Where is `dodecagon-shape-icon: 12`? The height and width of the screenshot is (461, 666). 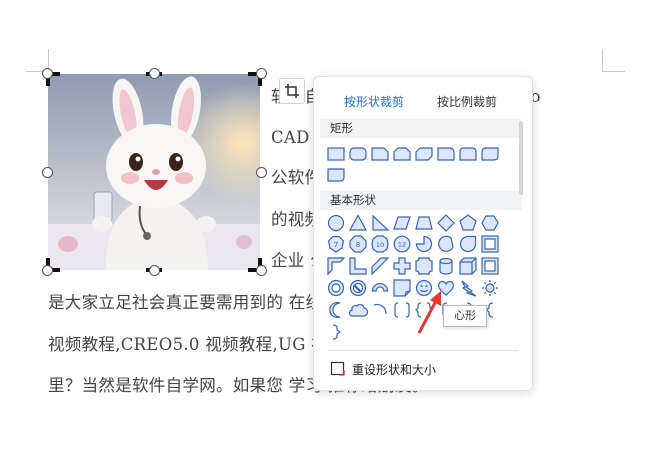 dodecagon-shape-icon: 12 is located at coordinates (402, 244).